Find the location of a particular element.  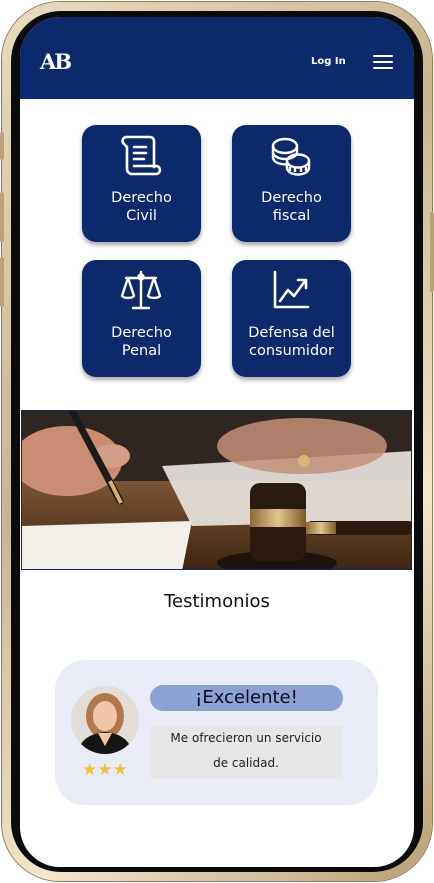

avatar-photo is located at coordinates (105, 720).